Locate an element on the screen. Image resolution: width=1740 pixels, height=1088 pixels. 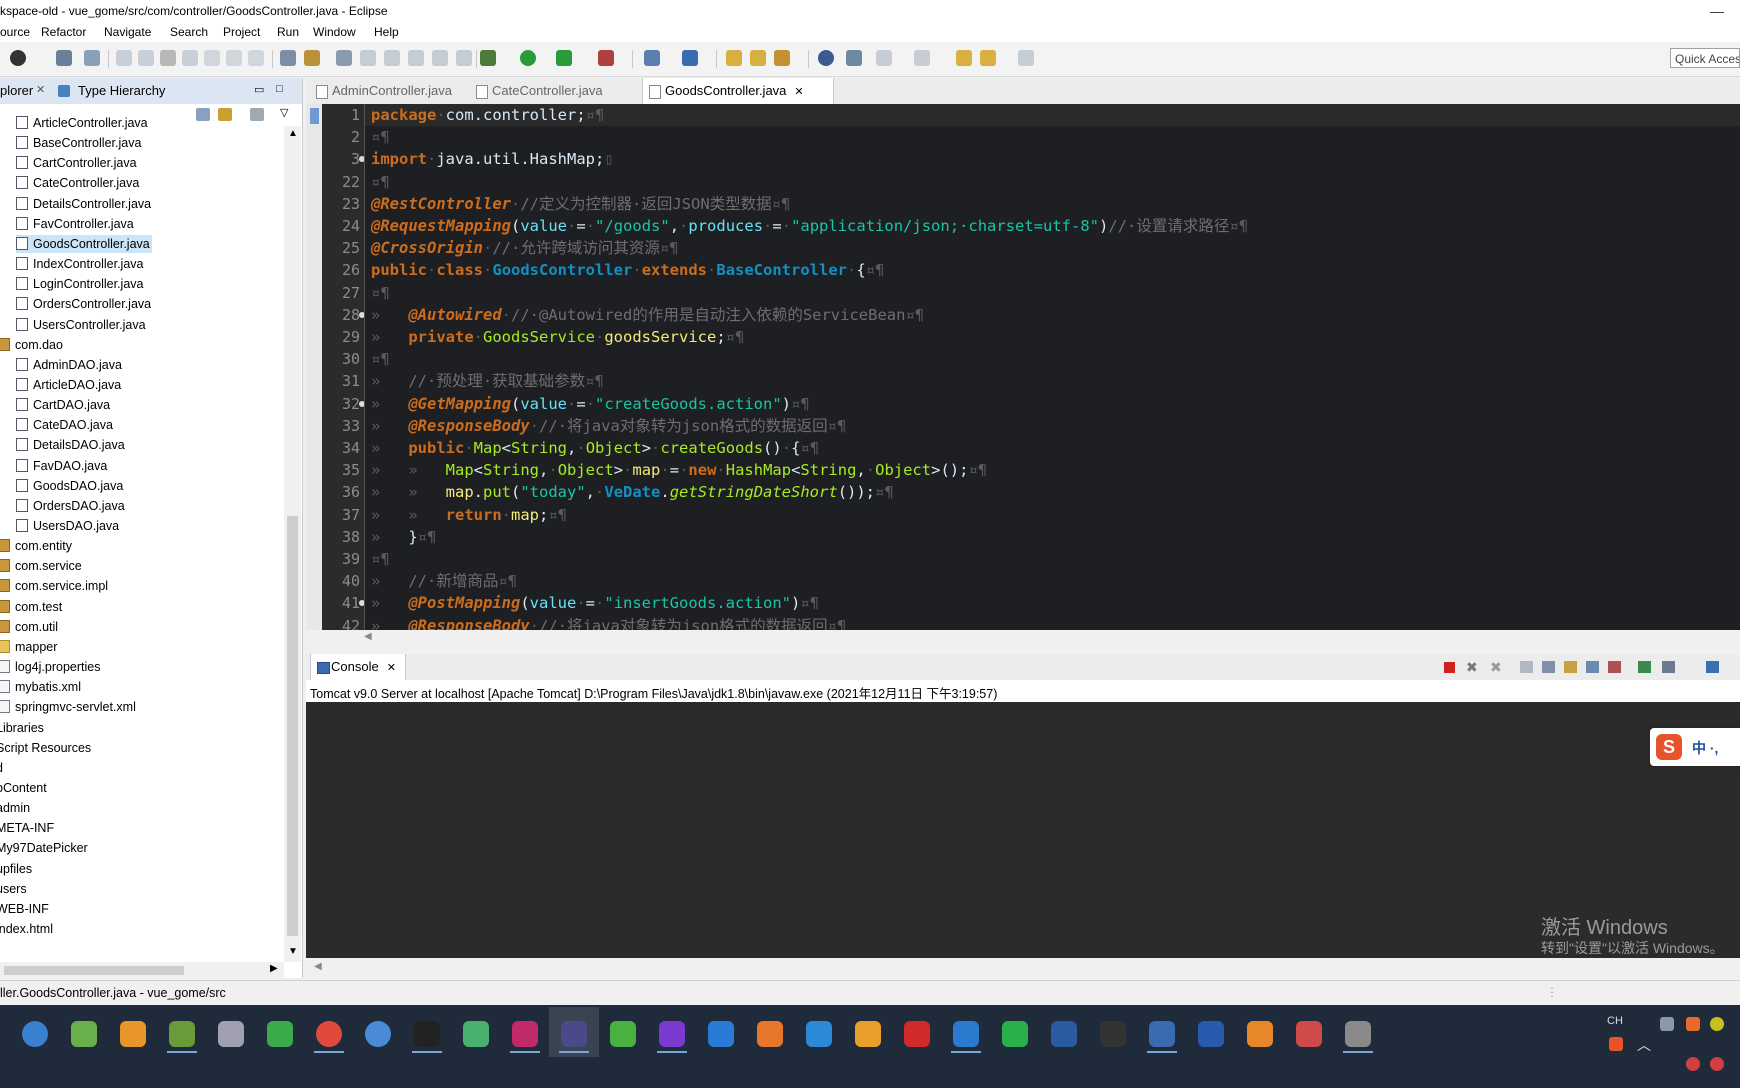
suspend-icon is located at coordinates (146, 58).